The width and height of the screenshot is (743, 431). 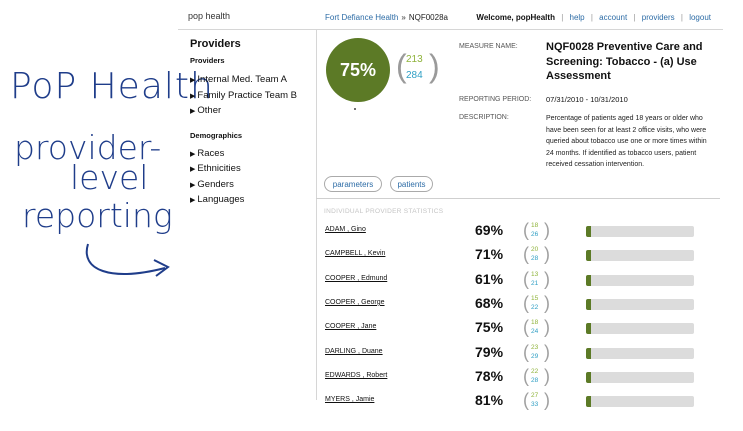 What do you see at coordinates (250, 156) in the screenshot?
I see `sidebar-item-races: ▶ Races` at bounding box center [250, 156].